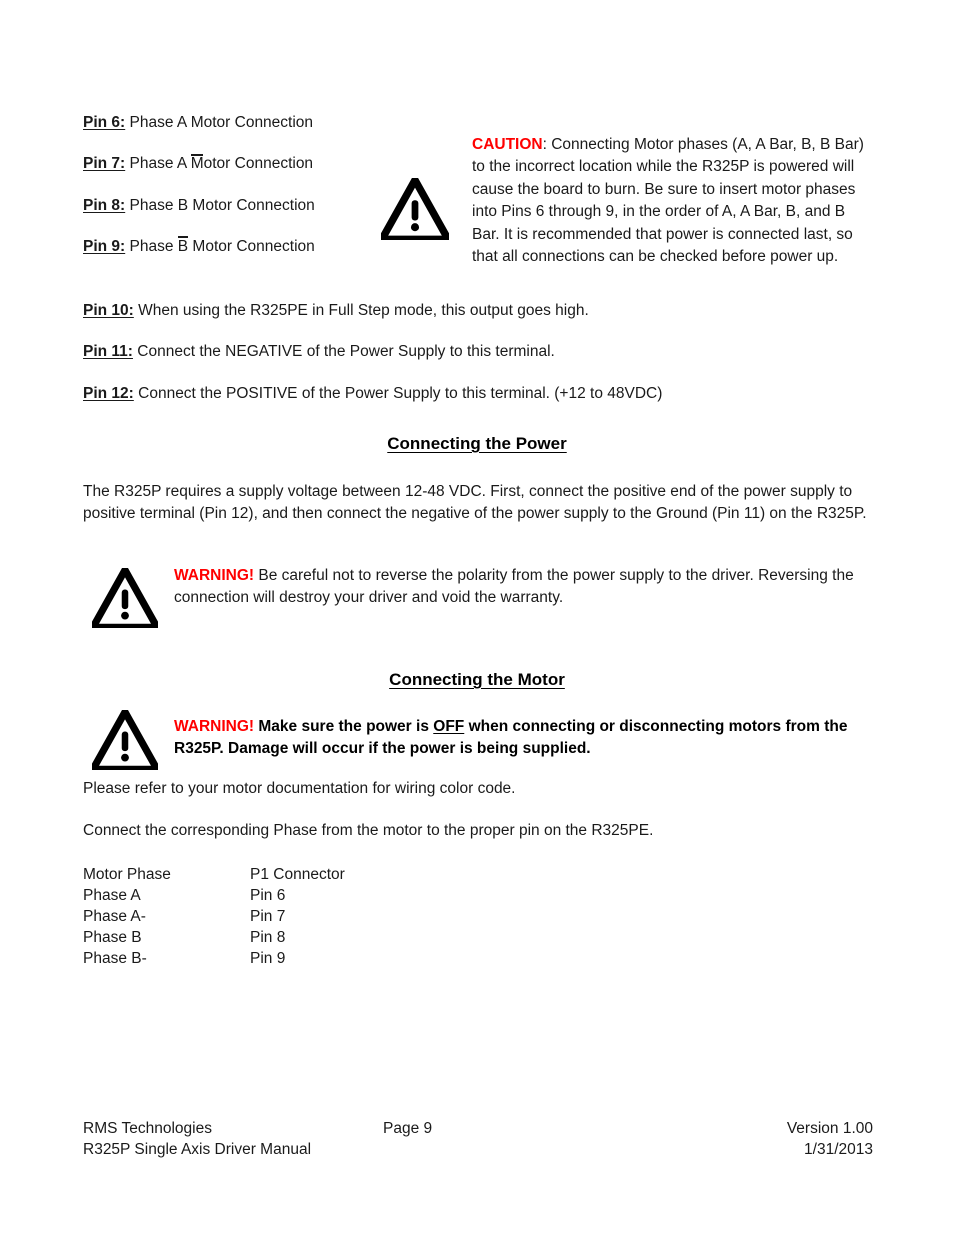 The image size is (954, 1235). What do you see at coordinates (507, 144) in the screenshot?
I see `caution-keyword: CAUTION` at bounding box center [507, 144].